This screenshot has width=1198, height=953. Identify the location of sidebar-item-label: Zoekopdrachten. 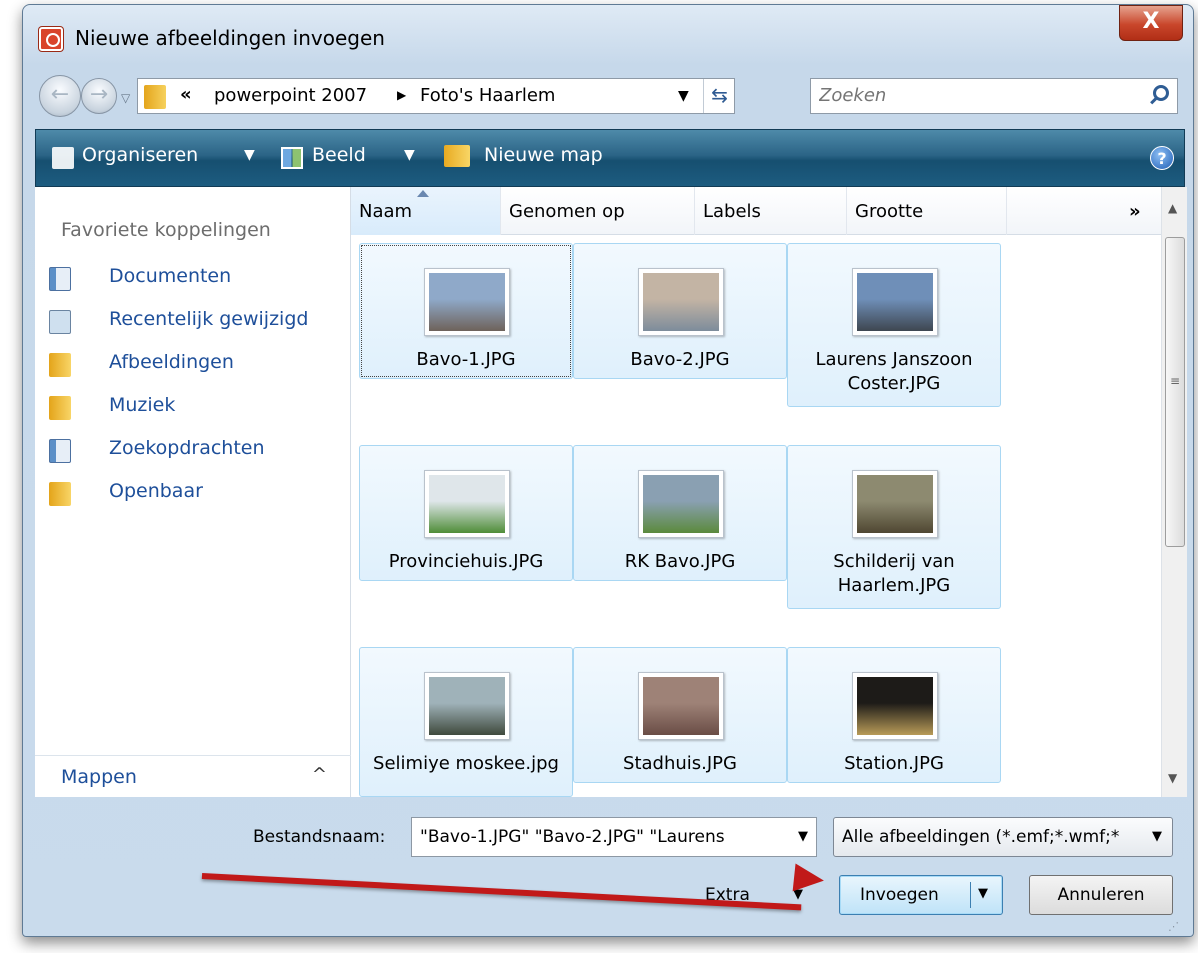
(187, 448).